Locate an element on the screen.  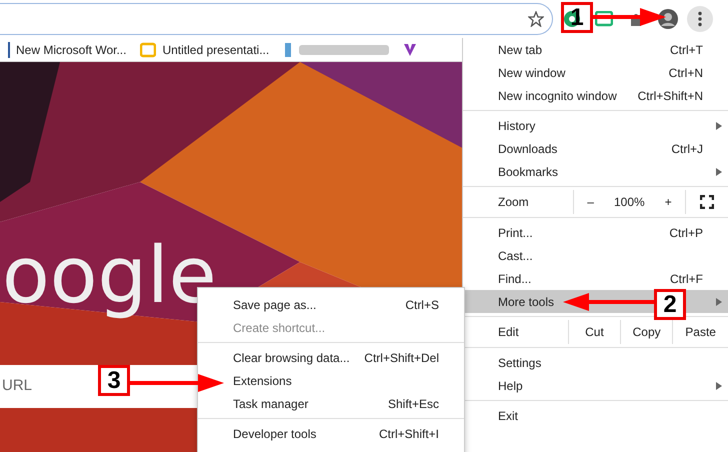
menu-item-label: More tools is located at coordinates (526, 302).